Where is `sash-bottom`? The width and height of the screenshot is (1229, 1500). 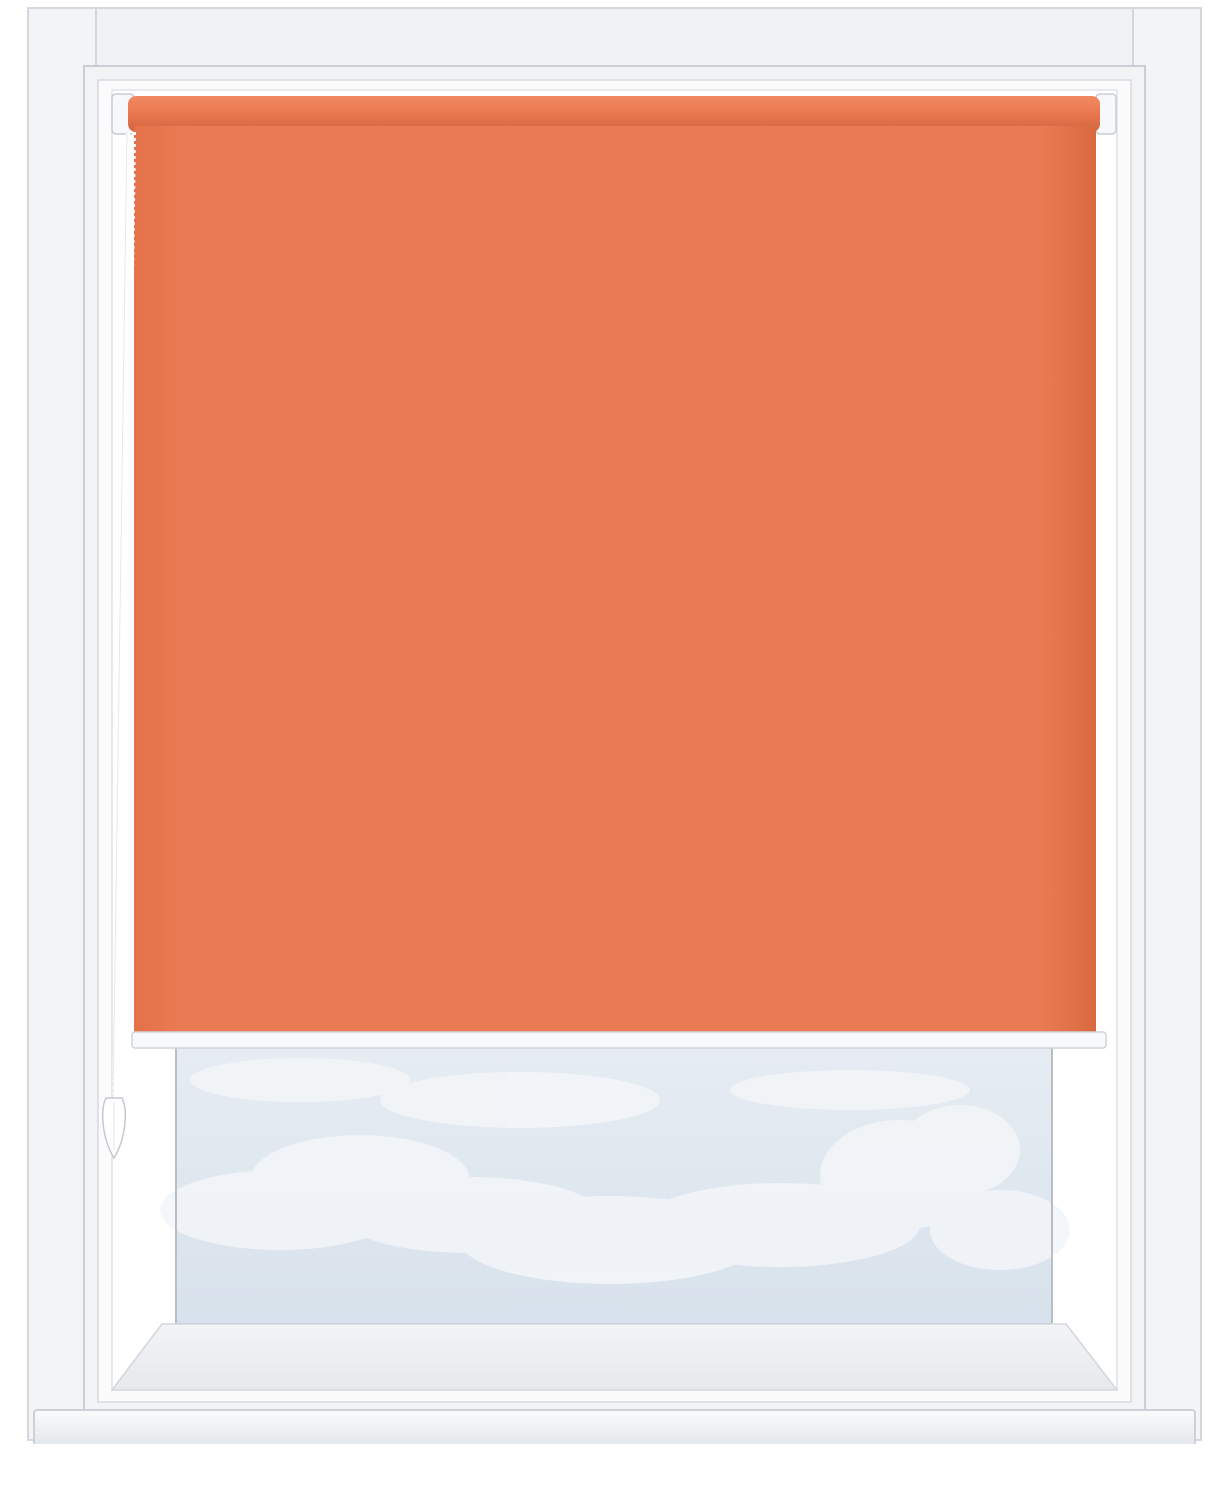
sash-bottom is located at coordinates (614, 1357).